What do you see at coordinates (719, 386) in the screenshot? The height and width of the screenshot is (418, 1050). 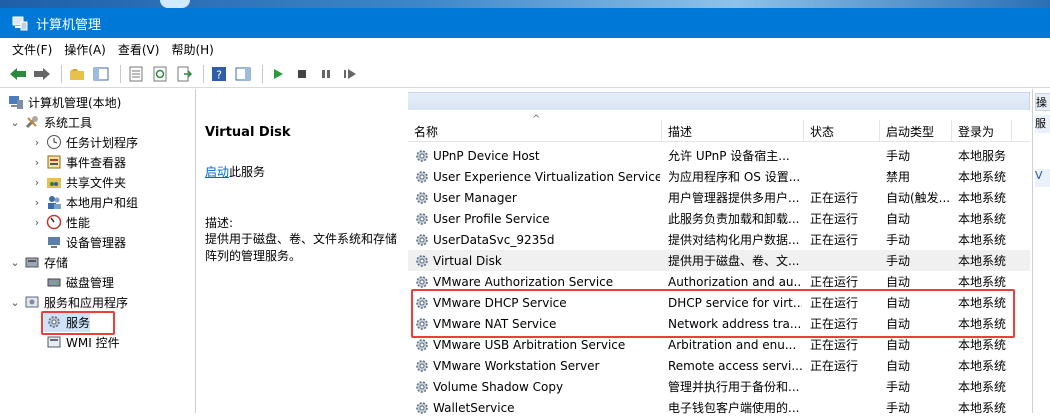 I see `table-row: Volume Shadow Copy 管理并执行用于备份和... 手动 本地系统` at bounding box center [719, 386].